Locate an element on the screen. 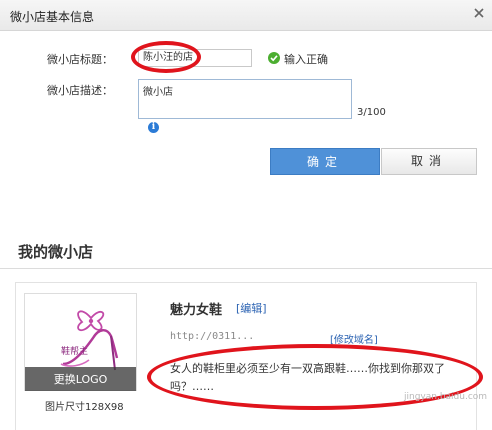  logo-size-hint: 图片尺寸128X98 is located at coordinates (84, 407).